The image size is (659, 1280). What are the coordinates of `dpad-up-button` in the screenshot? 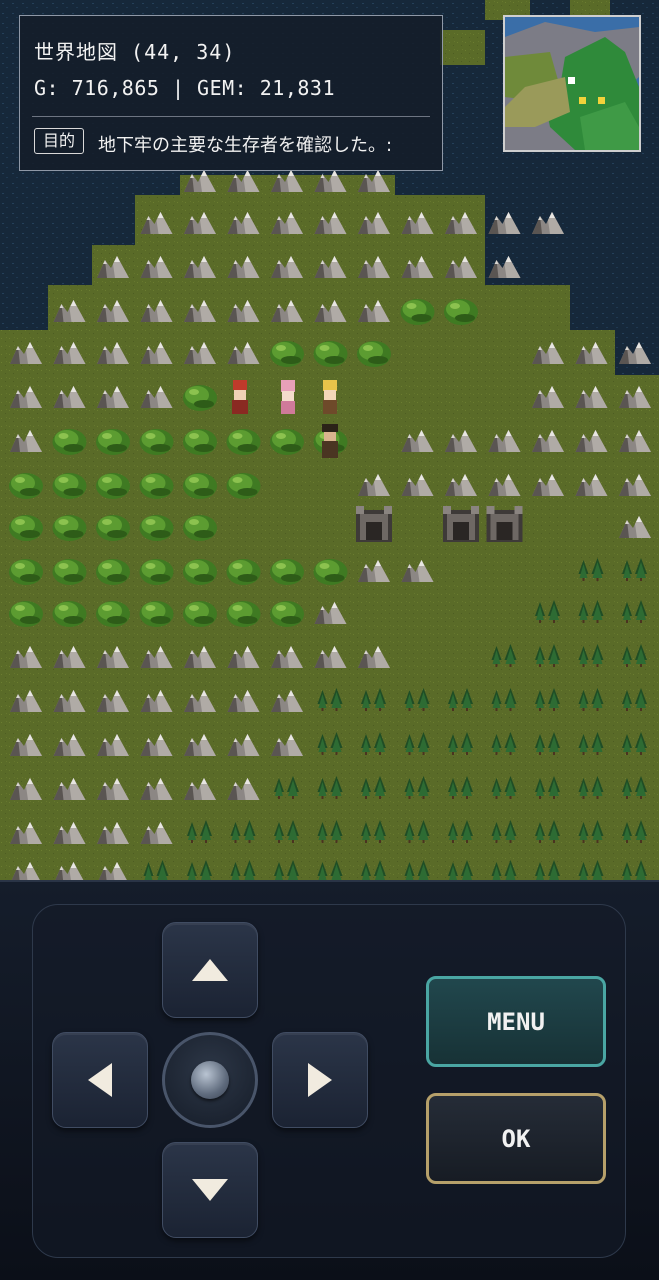 It's located at (210, 970).